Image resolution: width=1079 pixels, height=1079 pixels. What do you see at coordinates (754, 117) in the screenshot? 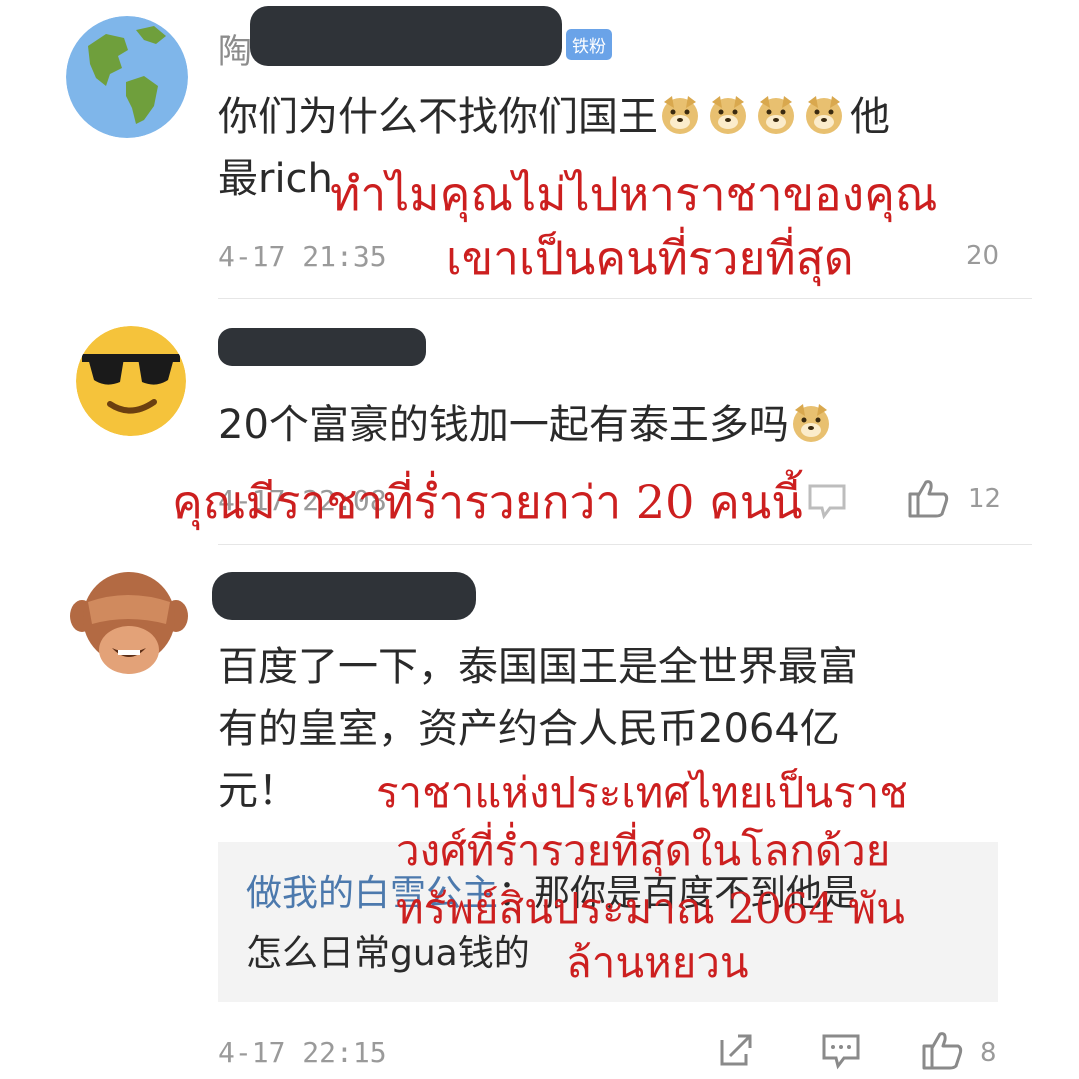
I see `doge-emoji-row` at bounding box center [754, 117].